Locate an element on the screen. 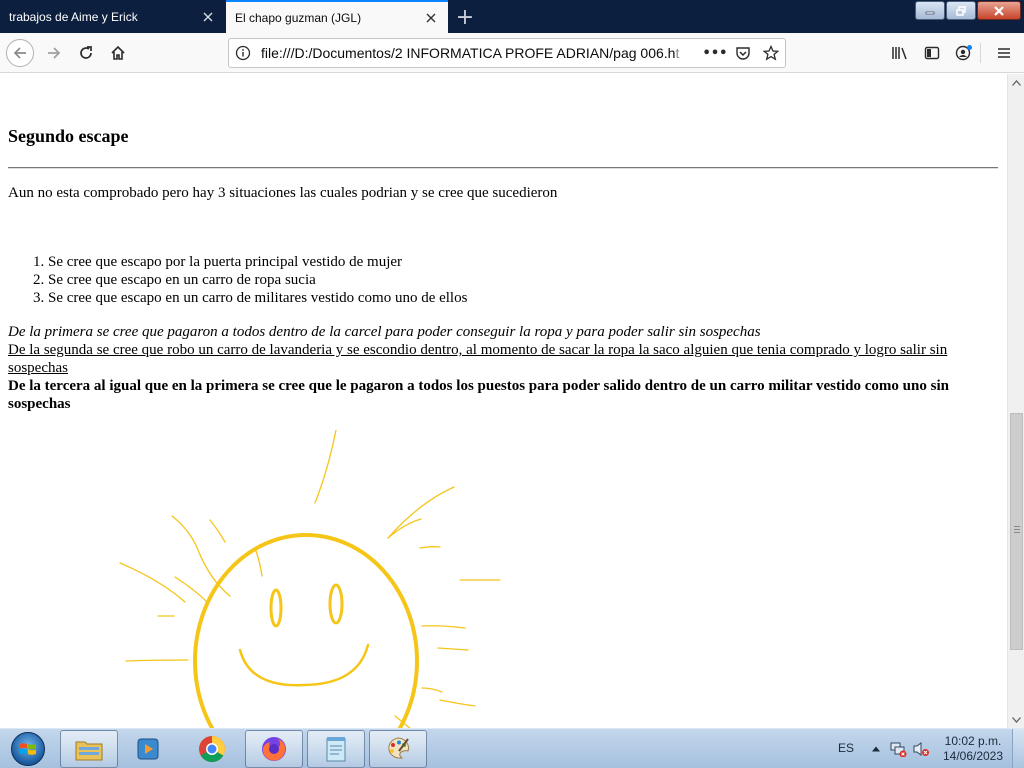 This screenshot has height=768, width=1024. minimize-icon is located at coordinates (930, 12).